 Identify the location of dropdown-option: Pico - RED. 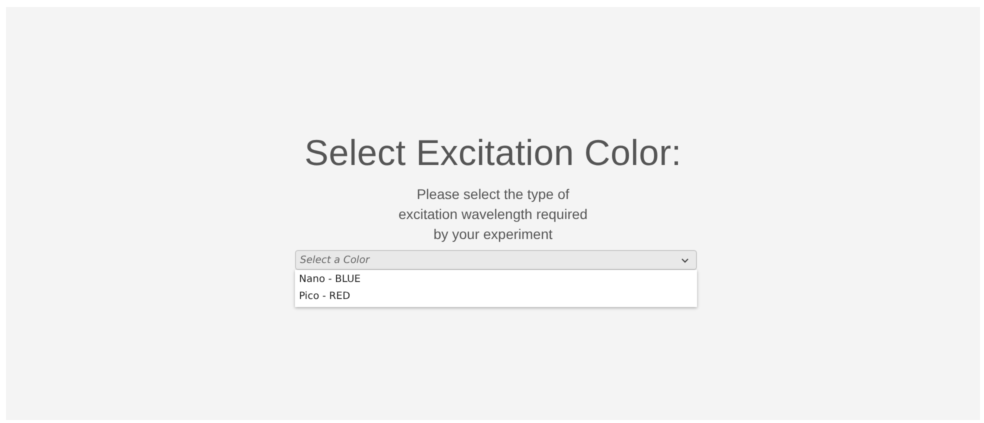
(496, 296).